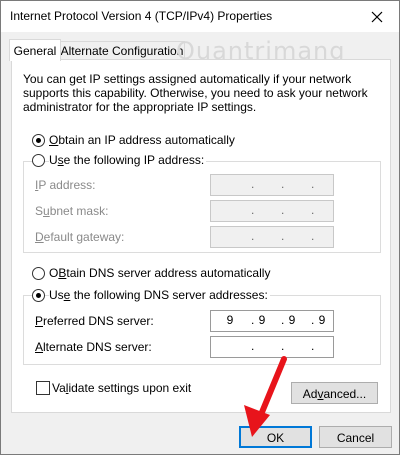  Describe the element at coordinates (38, 295) in the screenshot. I see `use-following-dns-radio` at that location.